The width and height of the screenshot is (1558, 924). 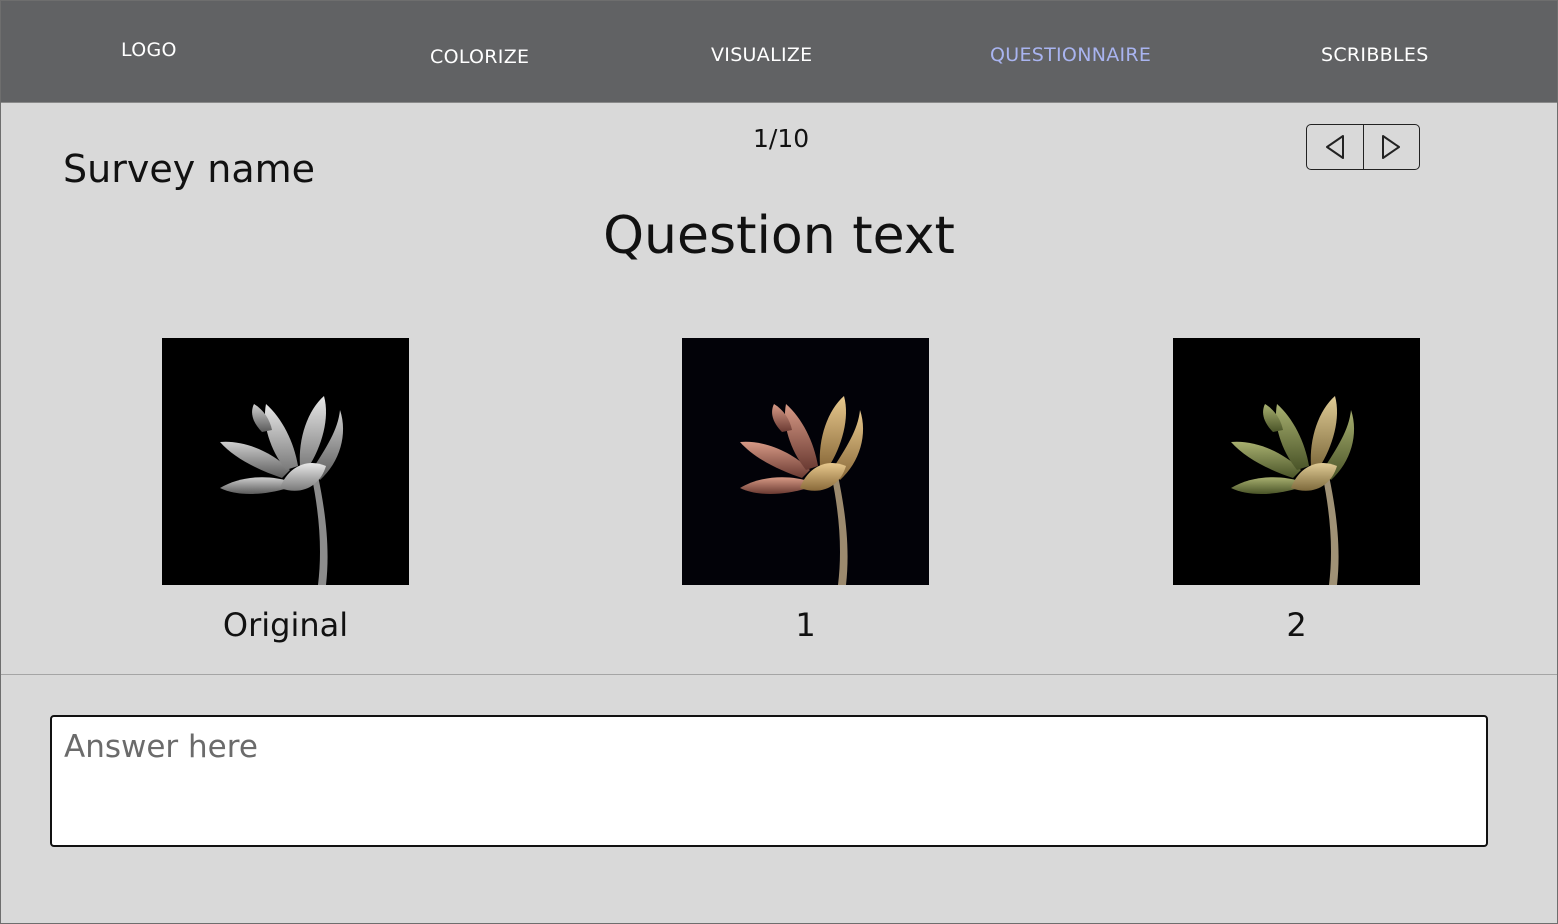 I want to click on question-pager, so click(x=1363, y=147).